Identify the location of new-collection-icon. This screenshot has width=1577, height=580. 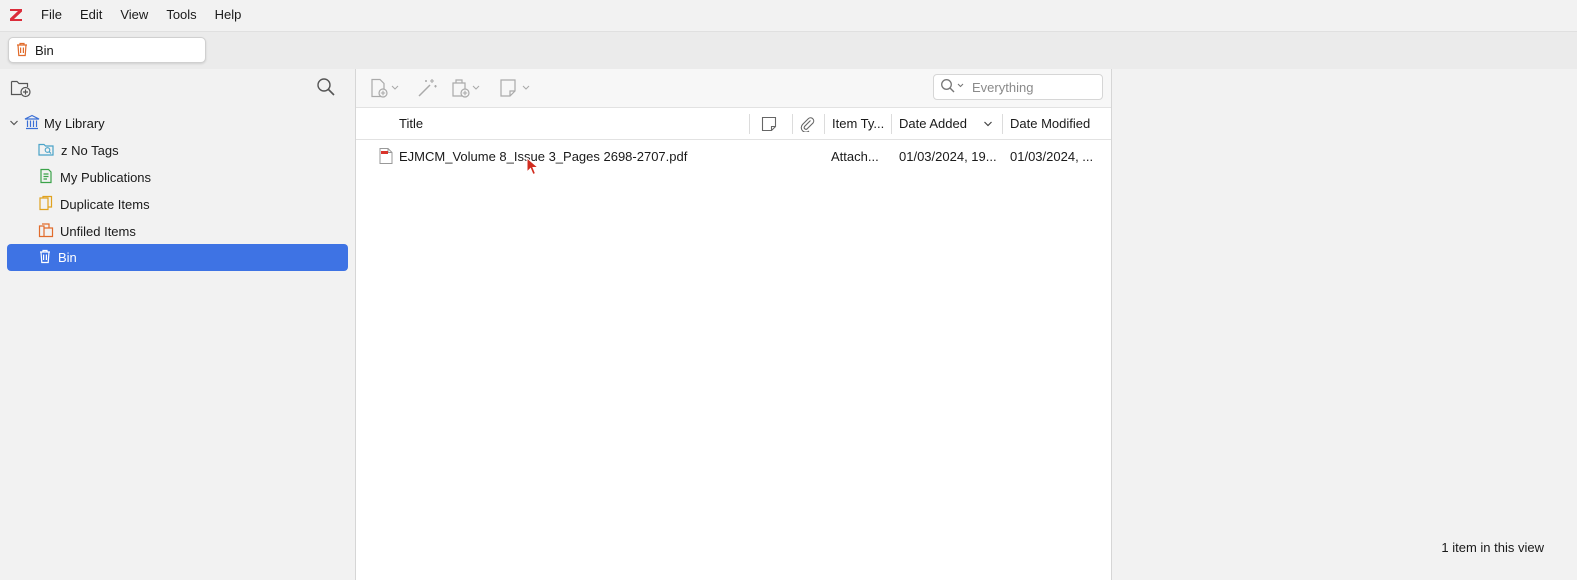
(20, 89).